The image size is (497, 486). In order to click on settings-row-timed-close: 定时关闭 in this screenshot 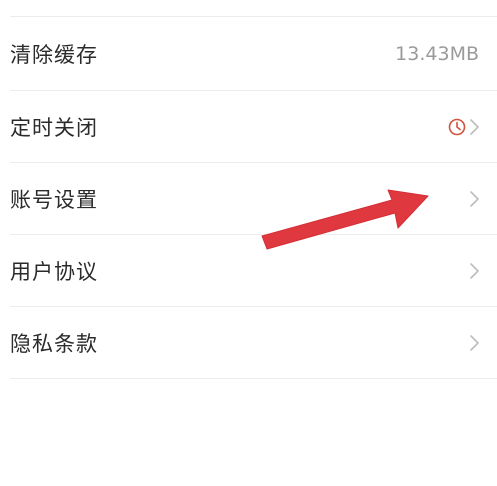, I will do `click(248, 127)`.